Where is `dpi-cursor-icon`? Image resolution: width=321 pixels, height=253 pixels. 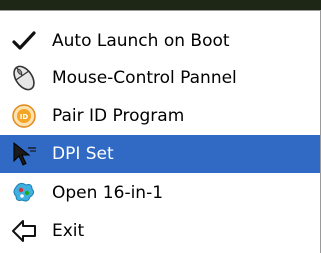
dpi-cursor-icon is located at coordinates (24, 154).